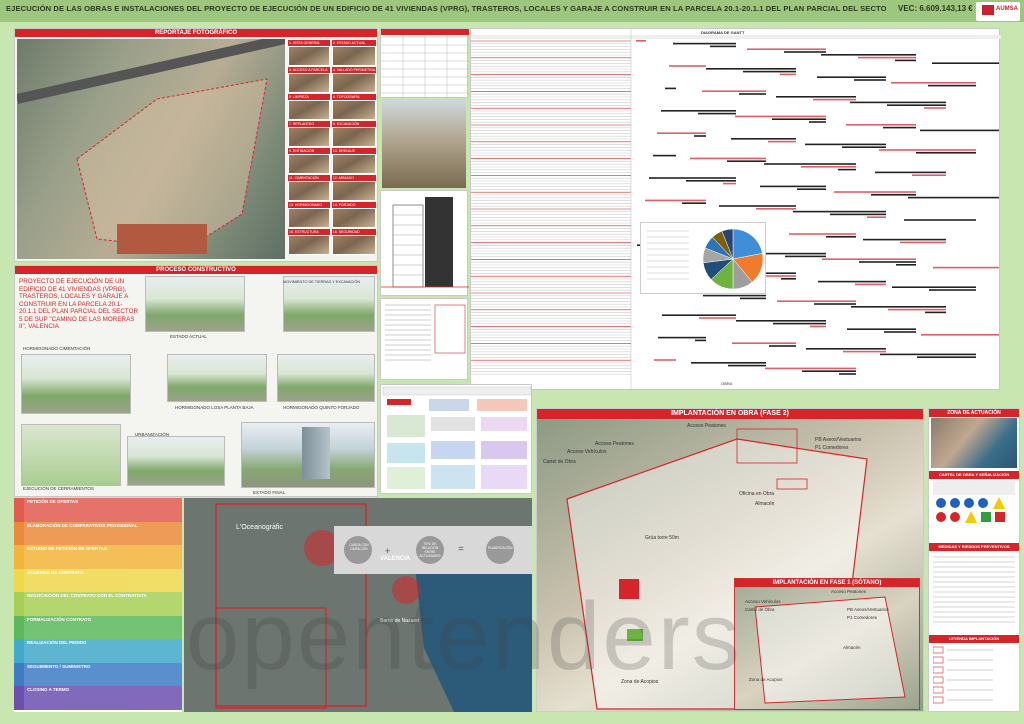 Image resolution: width=1024 pixels, height=724 pixels. What do you see at coordinates (425, 332) in the screenshot?
I see `notes-lines` at bounding box center [425, 332].